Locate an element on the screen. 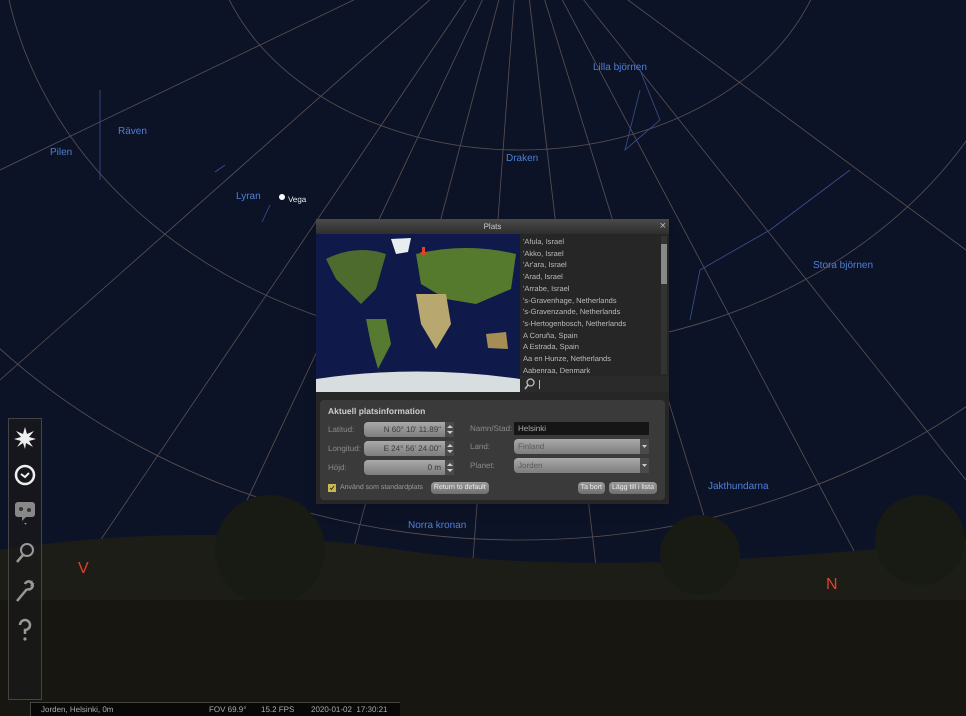 This screenshot has width=966, height=716. compass-letter: N is located at coordinates (832, 585).